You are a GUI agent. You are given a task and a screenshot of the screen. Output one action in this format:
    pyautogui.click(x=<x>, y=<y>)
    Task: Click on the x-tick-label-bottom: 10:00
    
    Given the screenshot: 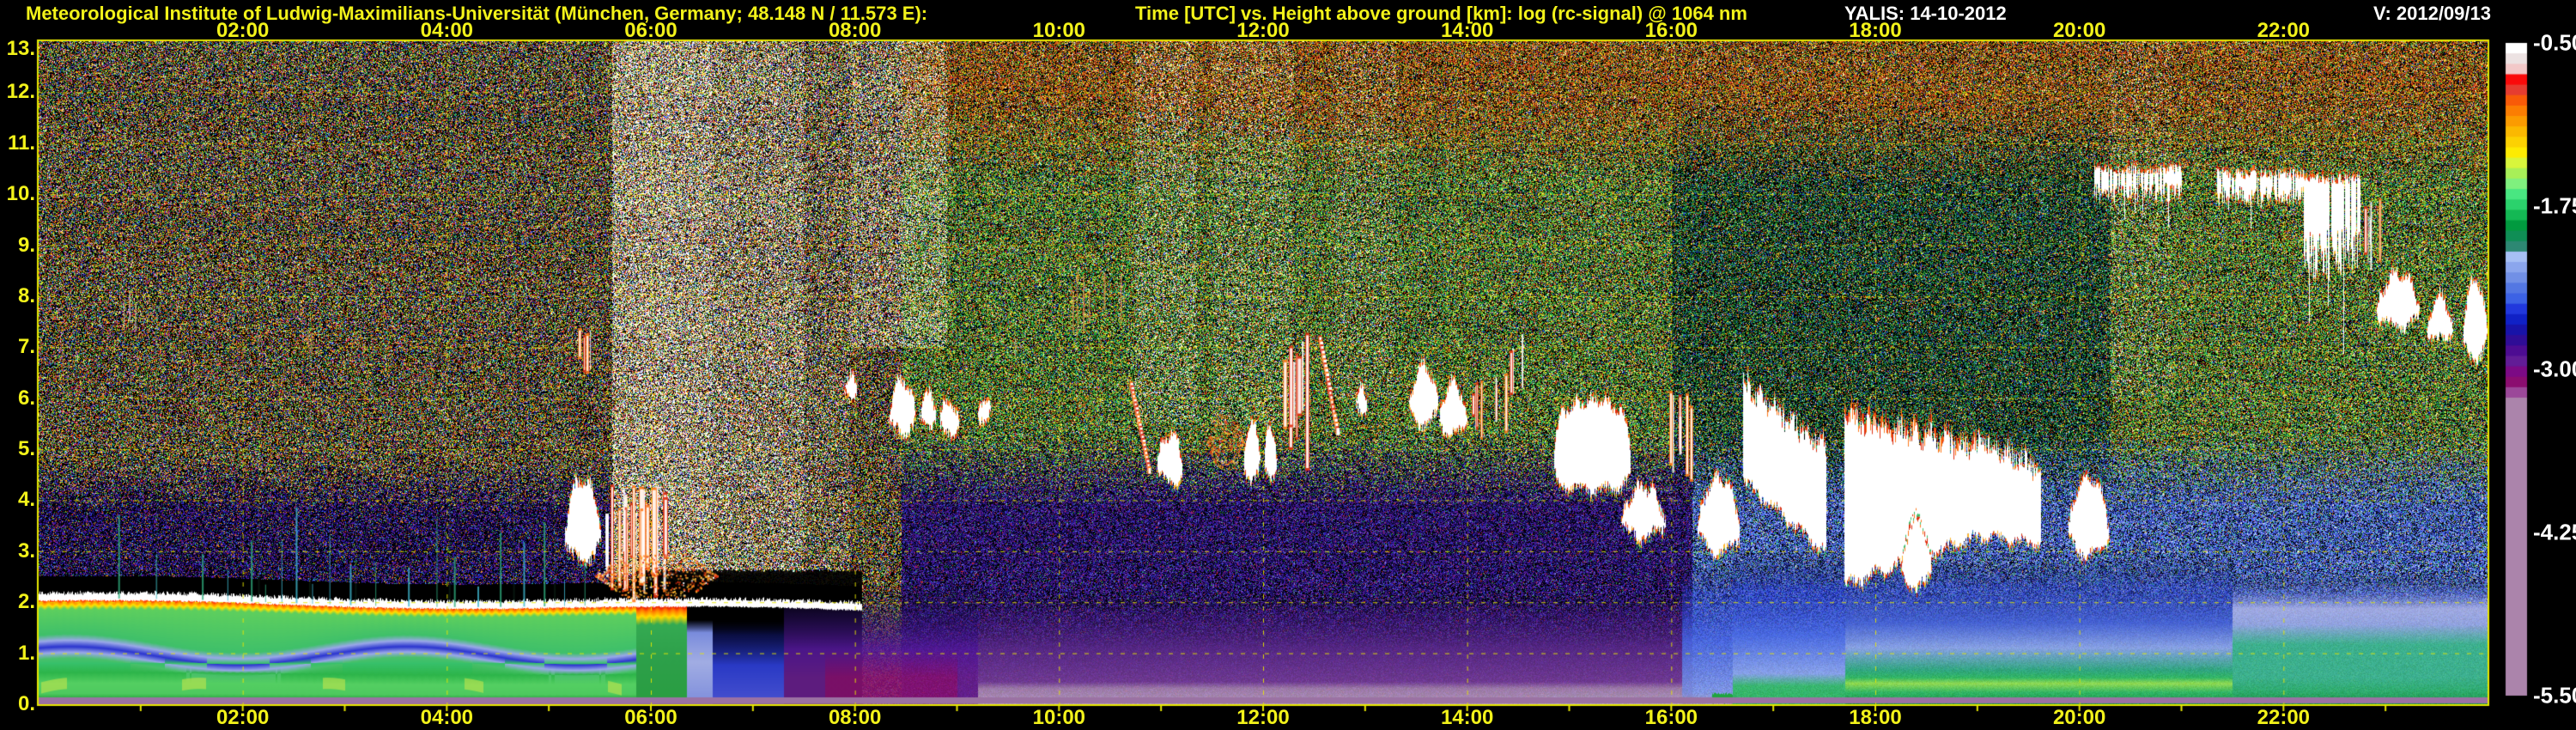 What is the action you would take?
    pyautogui.click(x=1059, y=717)
    